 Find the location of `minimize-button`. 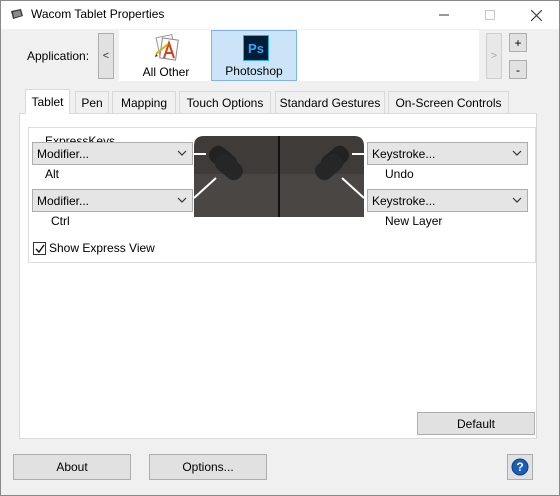

minimize-button is located at coordinates (444, 15).